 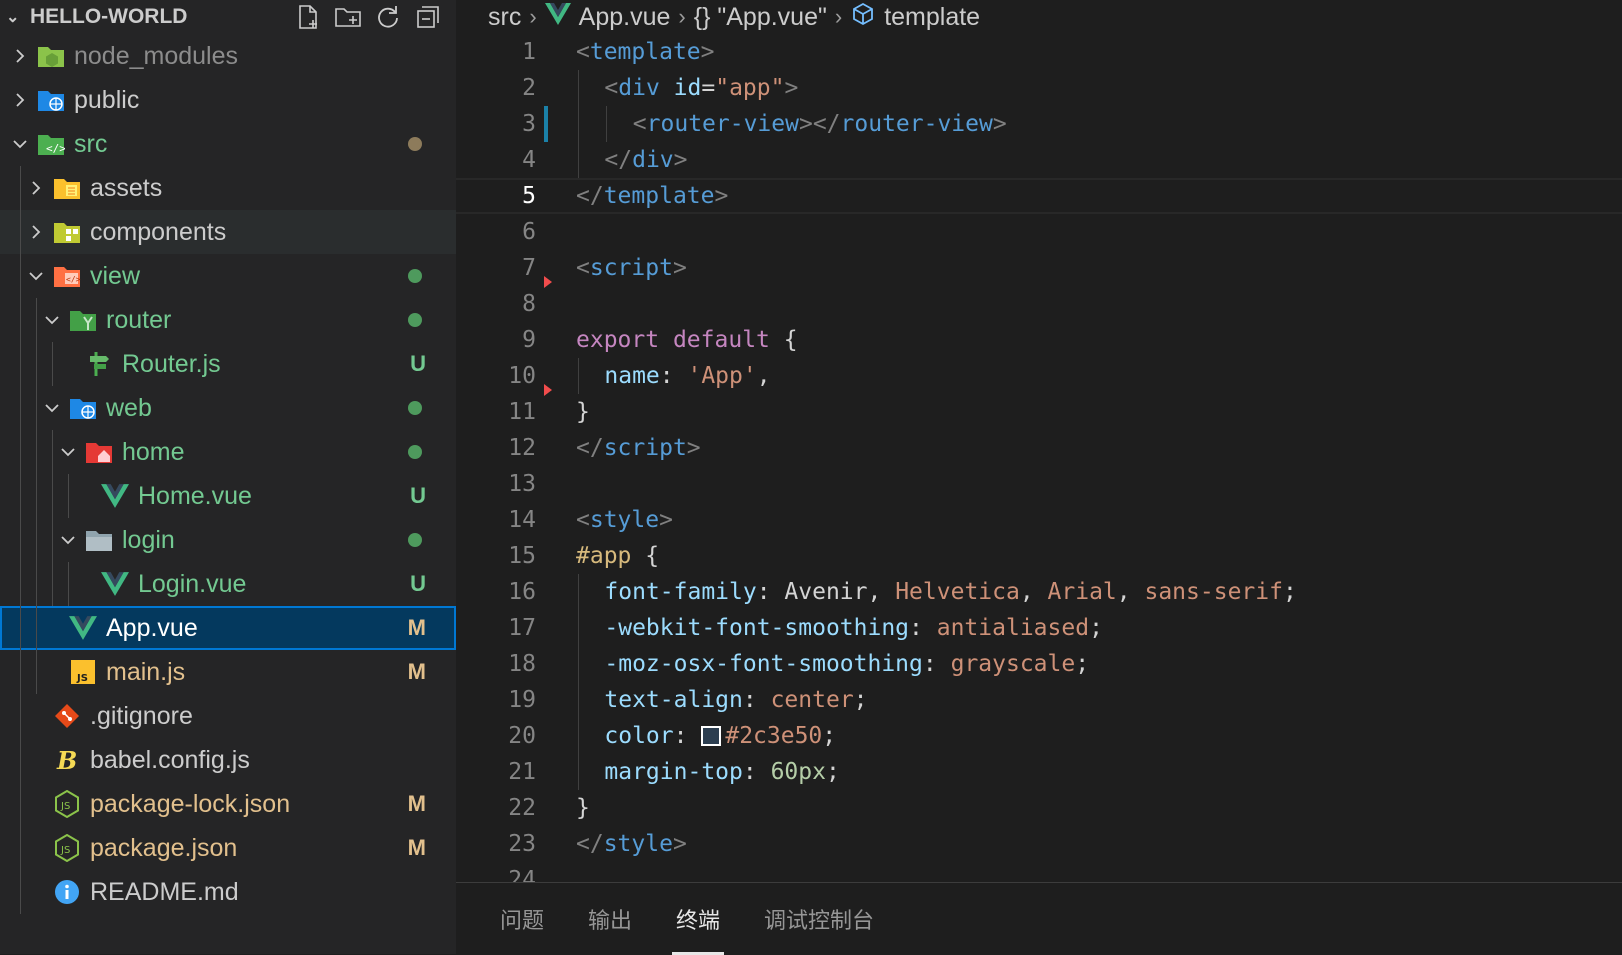 I want to click on code-line: 21 margin-top: 60px;, so click(x=1039, y=772).